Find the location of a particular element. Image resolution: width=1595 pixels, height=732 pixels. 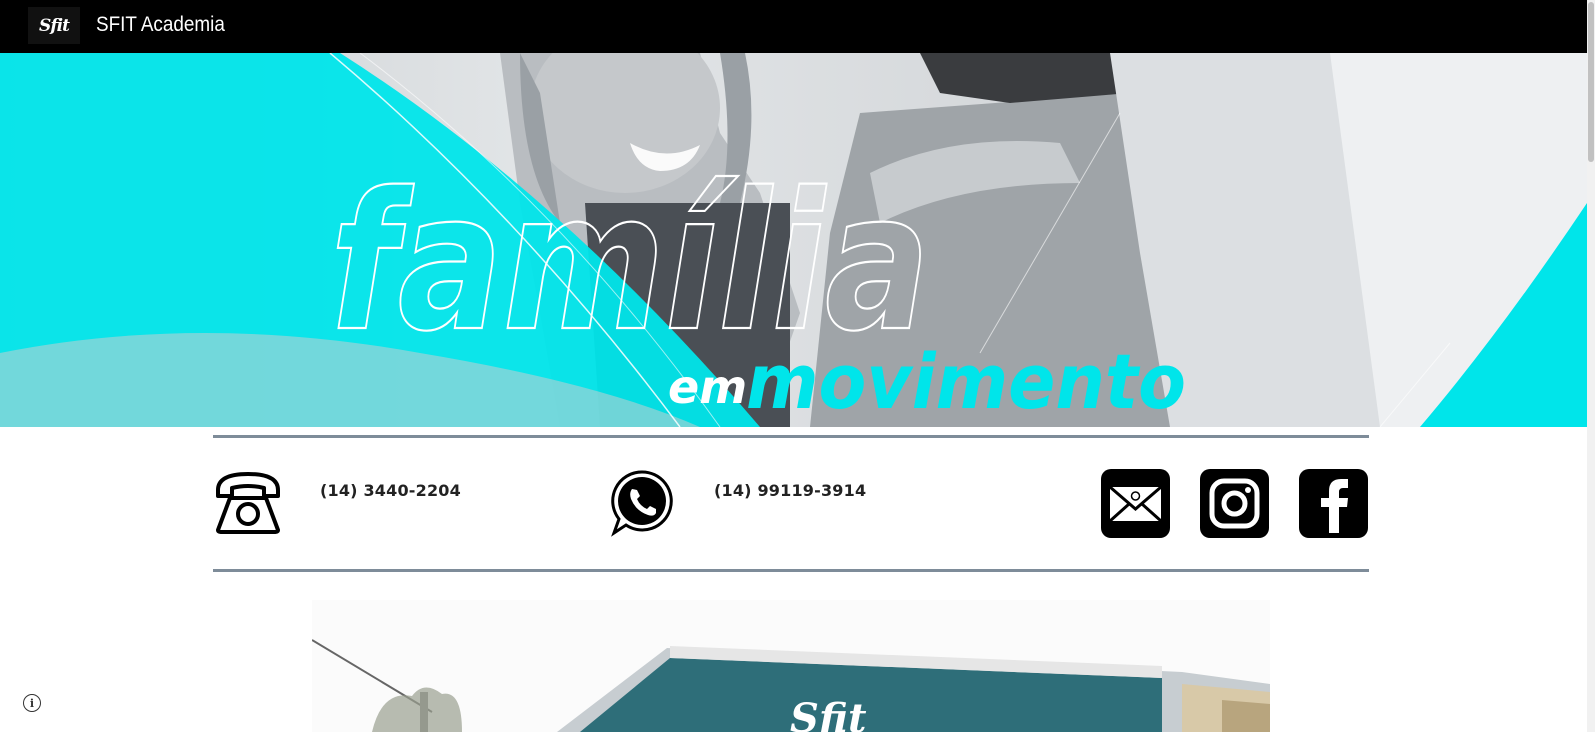

email-icon is located at coordinates (1135, 504).